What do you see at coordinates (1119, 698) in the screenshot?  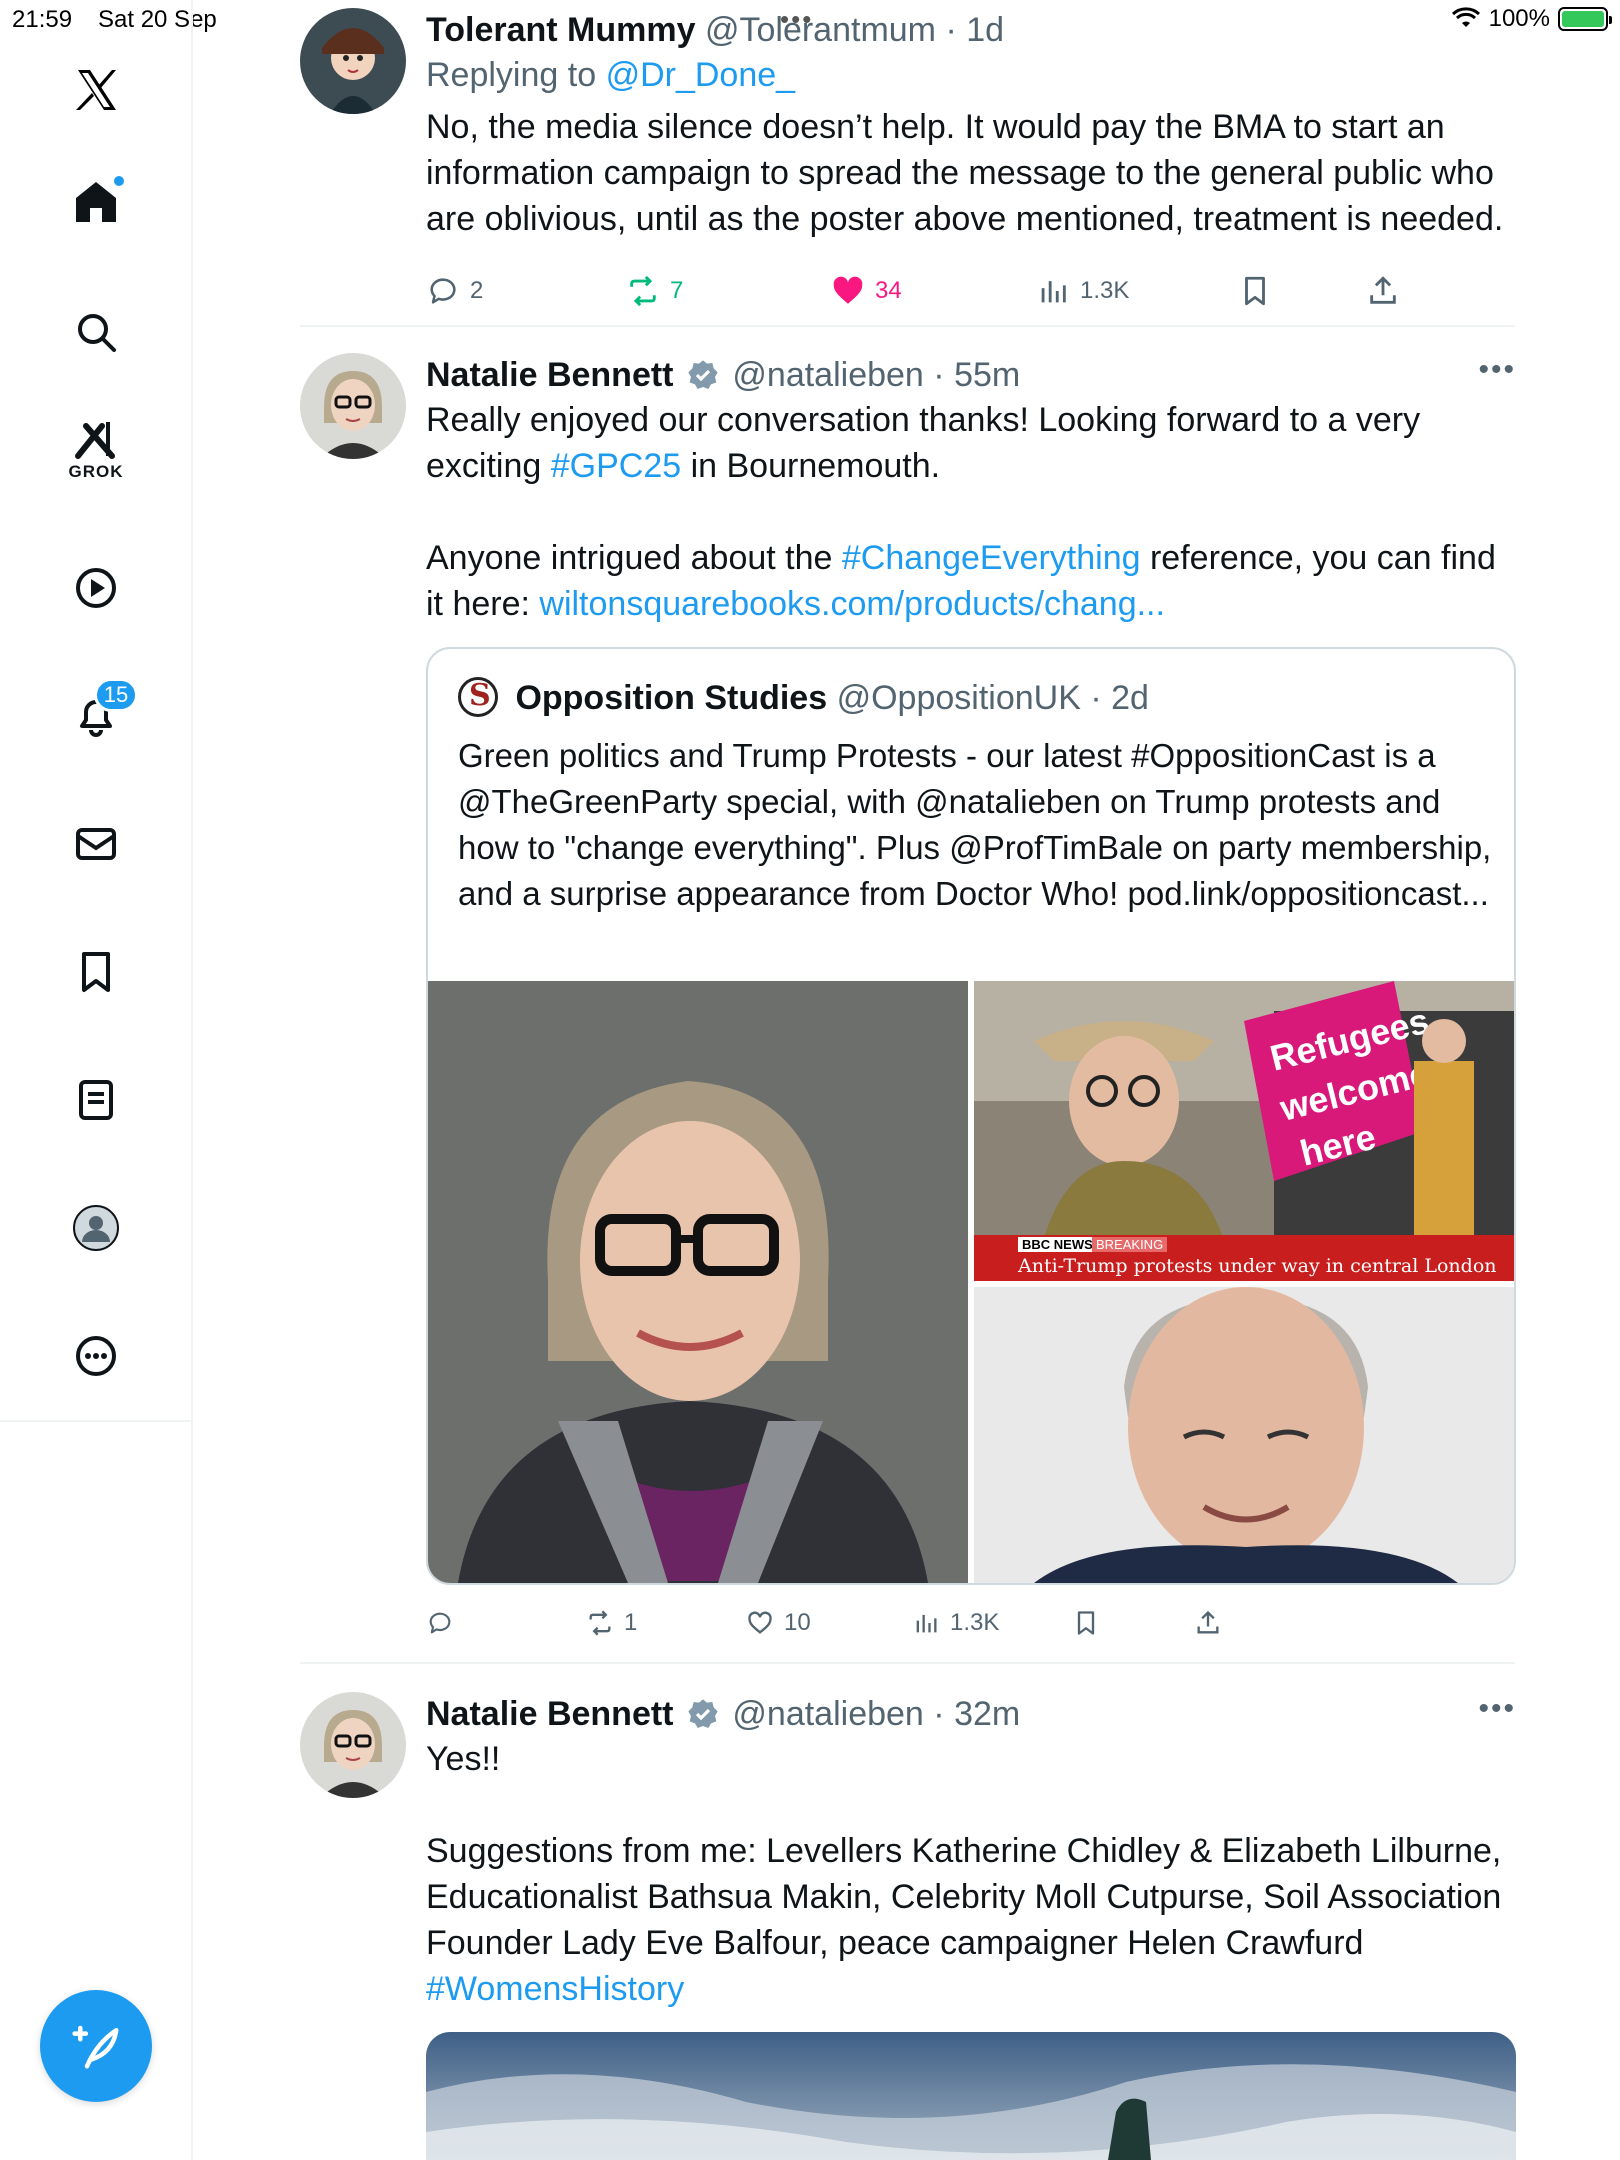 I see `quote-time: · 2d` at bounding box center [1119, 698].